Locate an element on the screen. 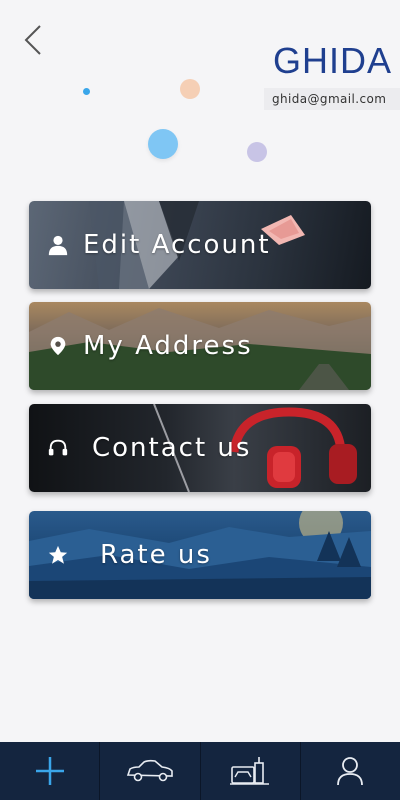 This screenshot has width=400, height=800. plus-icon is located at coordinates (49, 771).